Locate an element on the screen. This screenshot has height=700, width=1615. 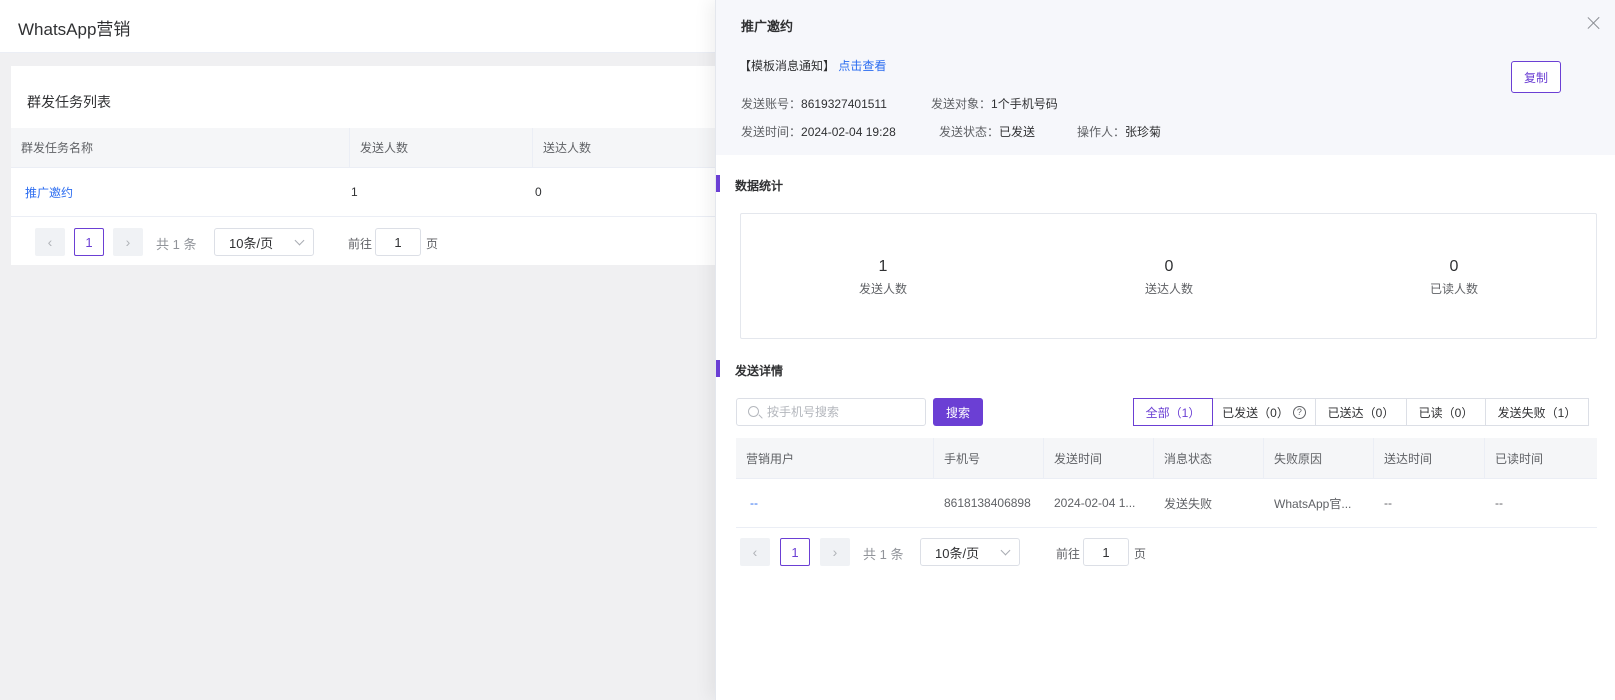
stat-sent-label: 发送人数 is located at coordinates (882, 289).